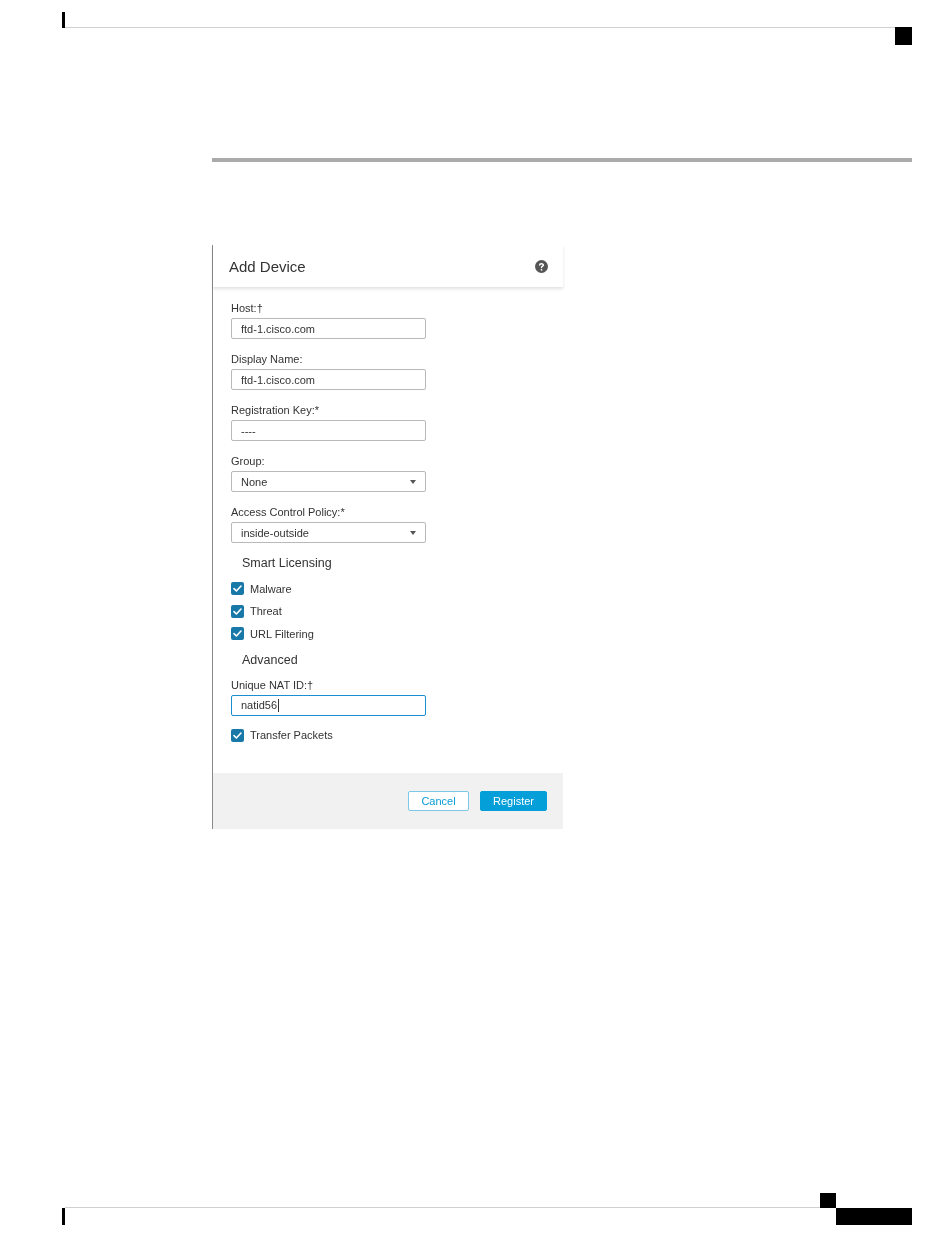 The height and width of the screenshot is (1241, 950). Describe the element at coordinates (248, 461) in the screenshot. I see `field-label: Group:` at that location.